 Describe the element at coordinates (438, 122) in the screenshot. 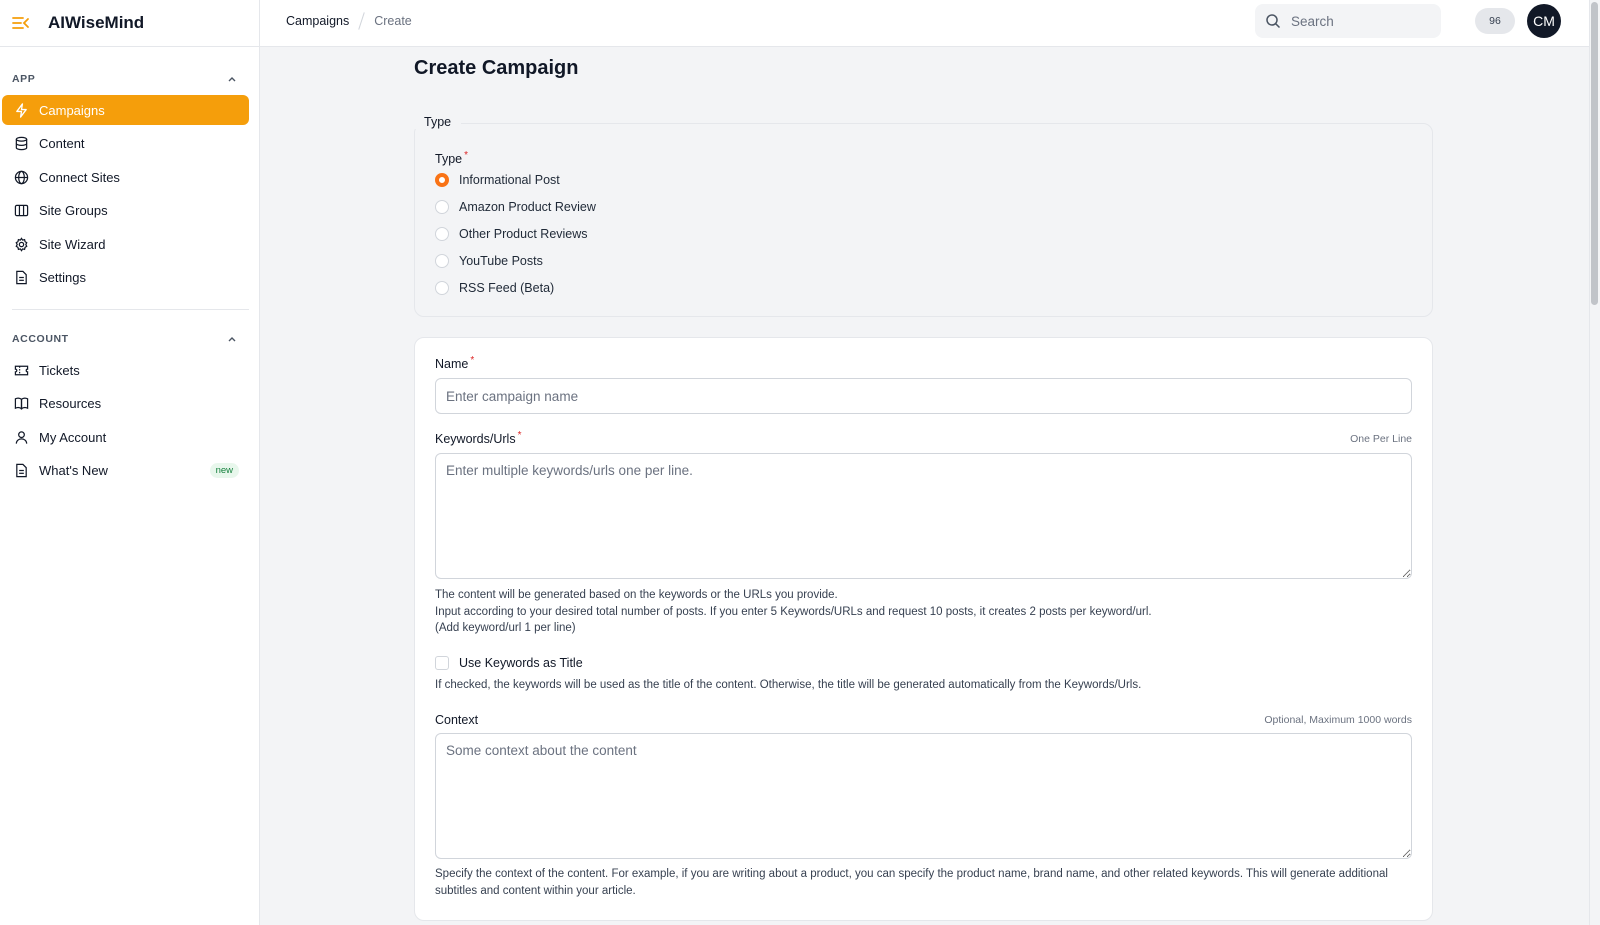

I see `type-legend: Type` at that location.